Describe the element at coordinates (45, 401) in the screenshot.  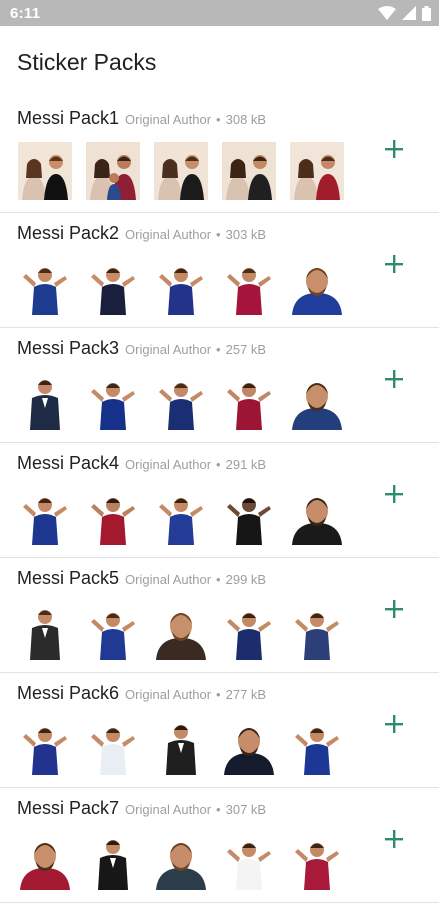
I see `suit-sticker-icon` at that location.